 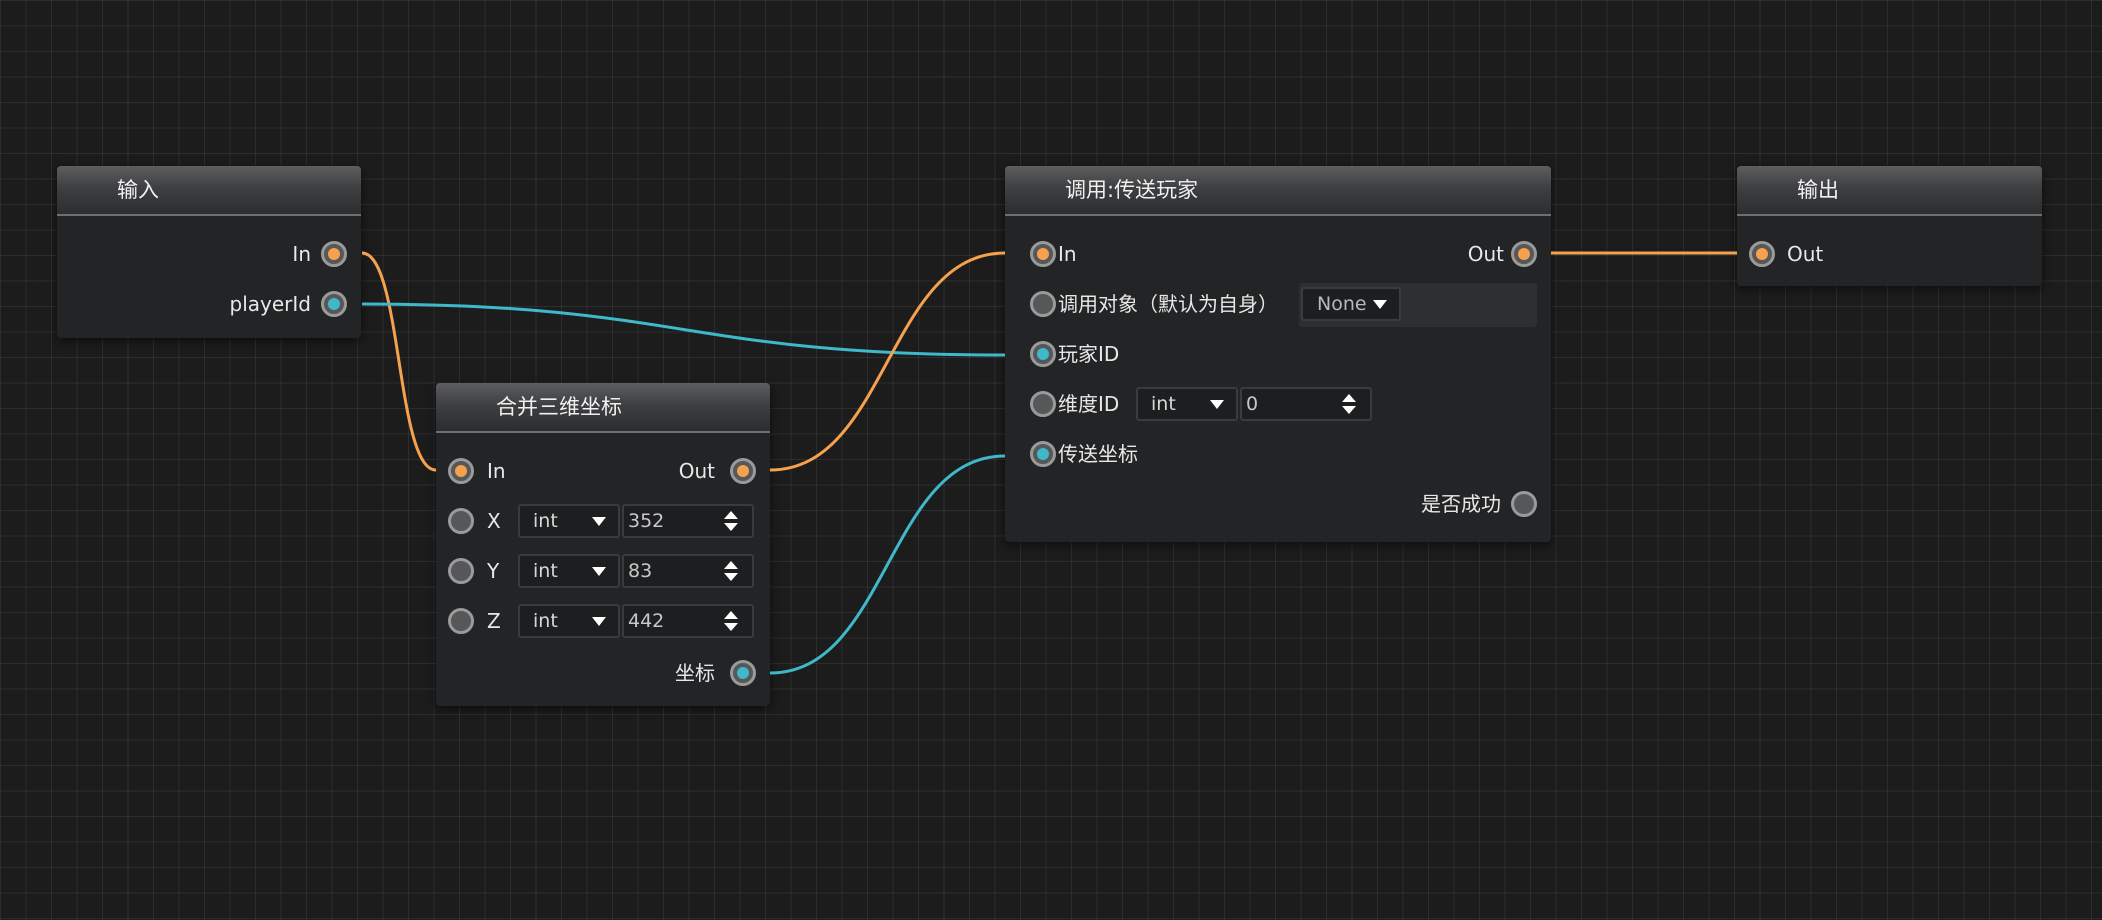 What do you see at coordinates (461, 521) in the screenshot?
I see `merge-x-port` at bounding box center [461, 521].